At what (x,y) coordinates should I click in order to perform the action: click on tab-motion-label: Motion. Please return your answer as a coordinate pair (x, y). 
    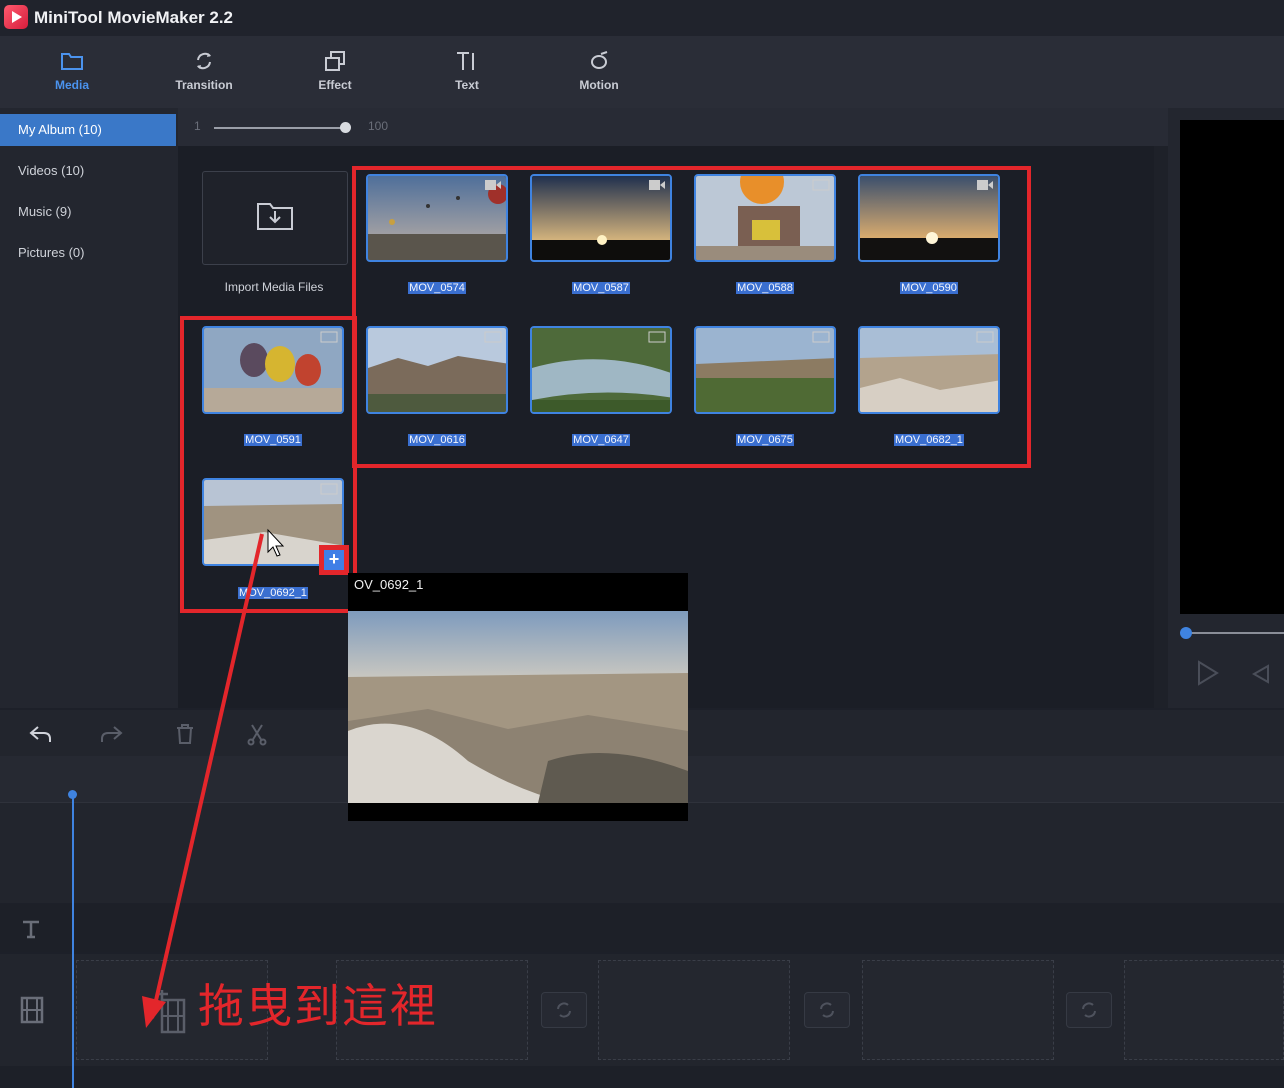
    Looking at the image, I should click on (599, 85).